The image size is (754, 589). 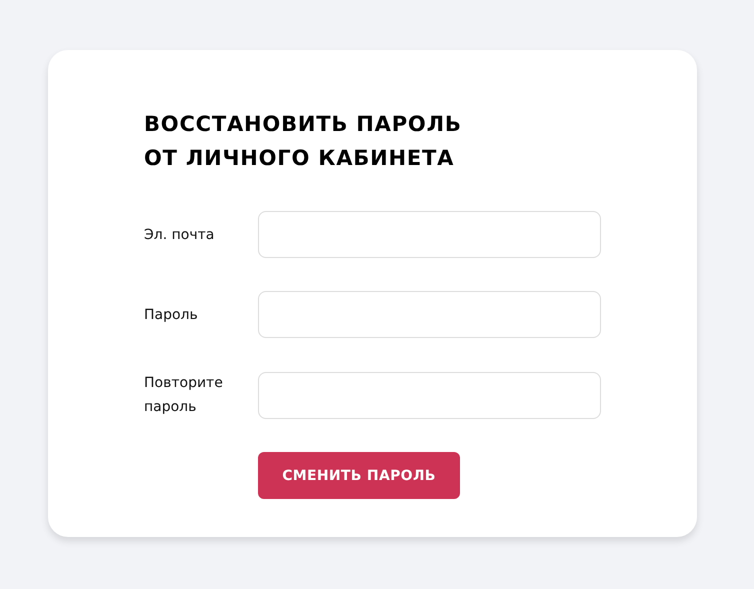 I want to click on field-label: Эл. почта, so click(x=180, y=235).